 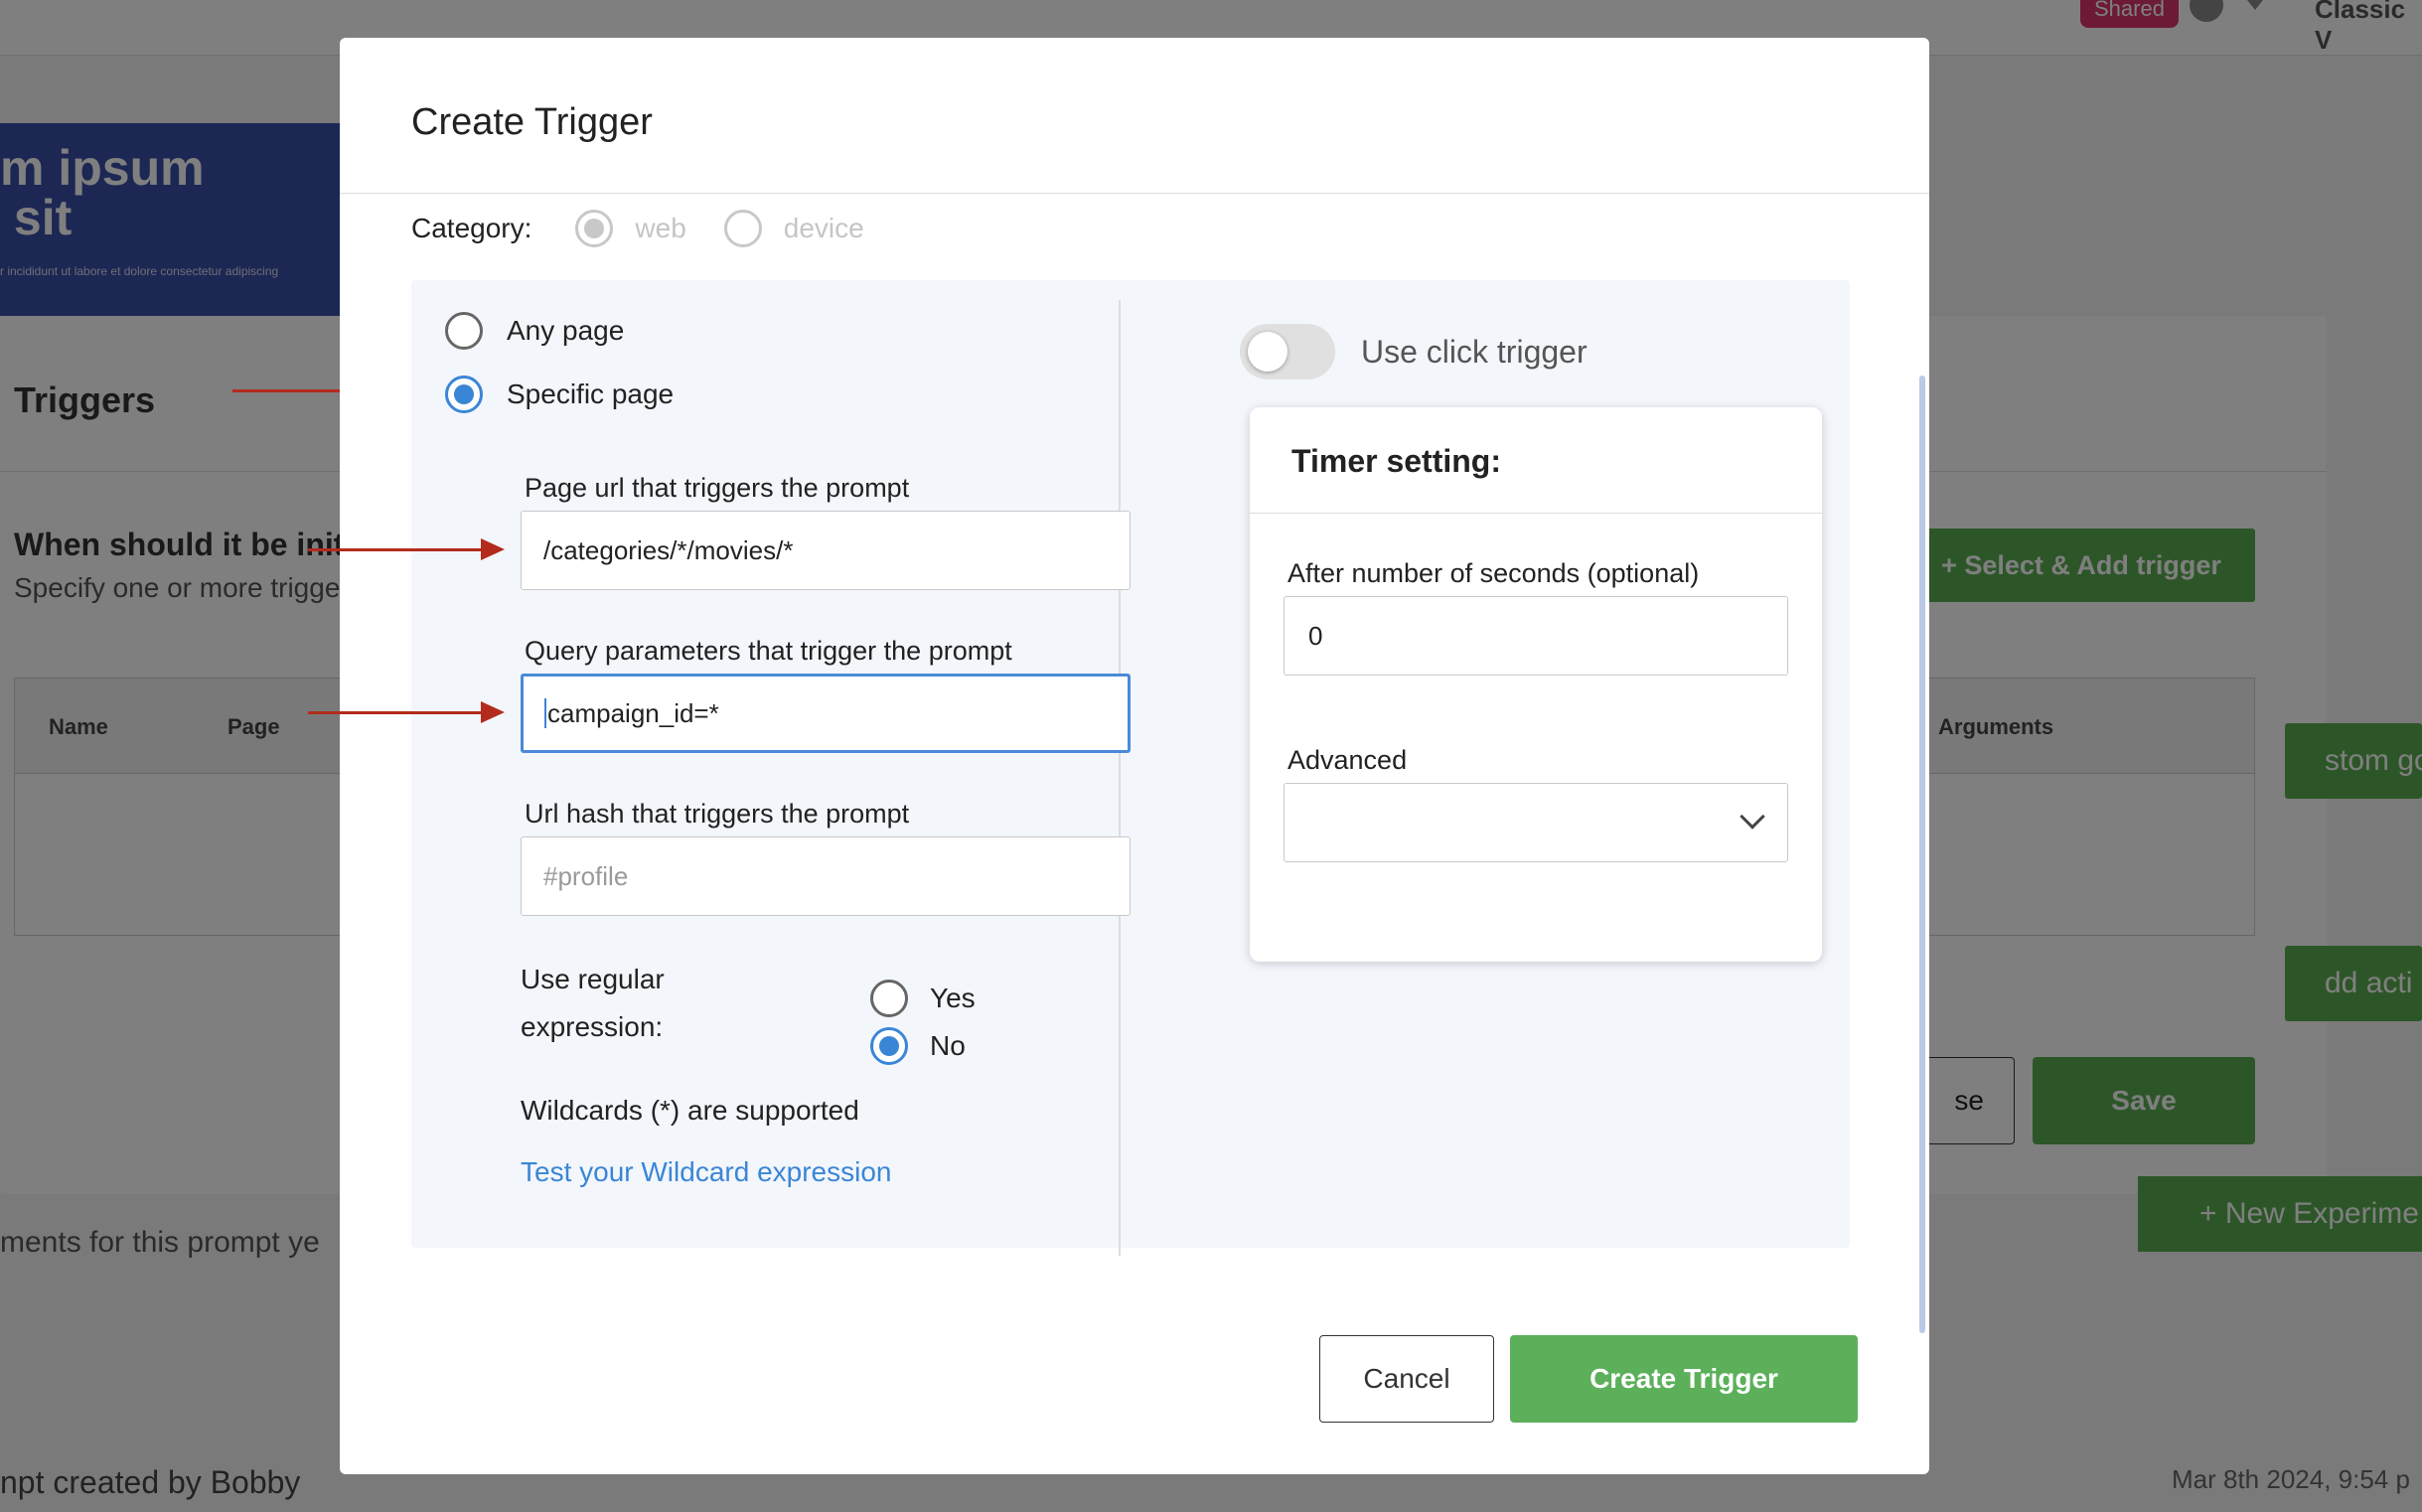 I want to click on text-cursor, so click(x=545, y=713).